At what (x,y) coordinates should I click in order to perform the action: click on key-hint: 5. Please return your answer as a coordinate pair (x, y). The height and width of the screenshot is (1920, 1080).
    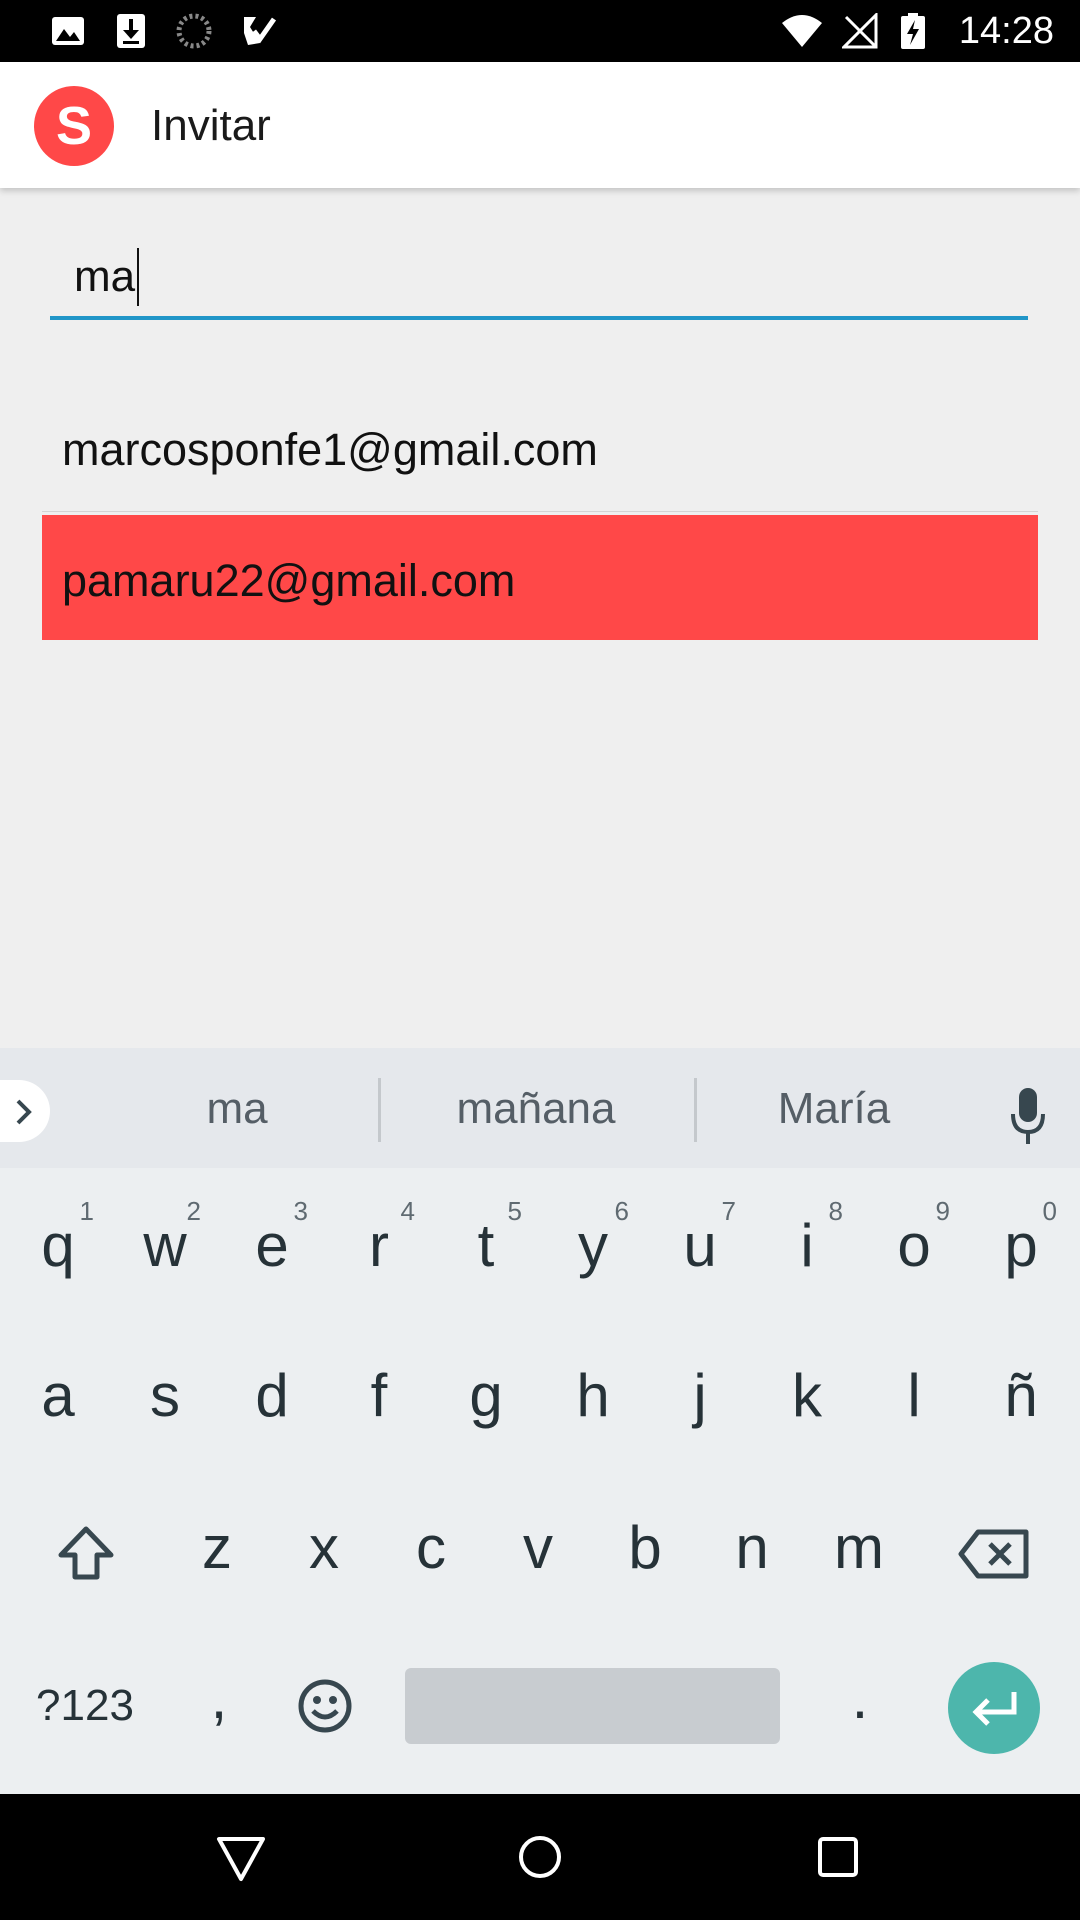
    Looking at the image, I should click on (514, 1211).